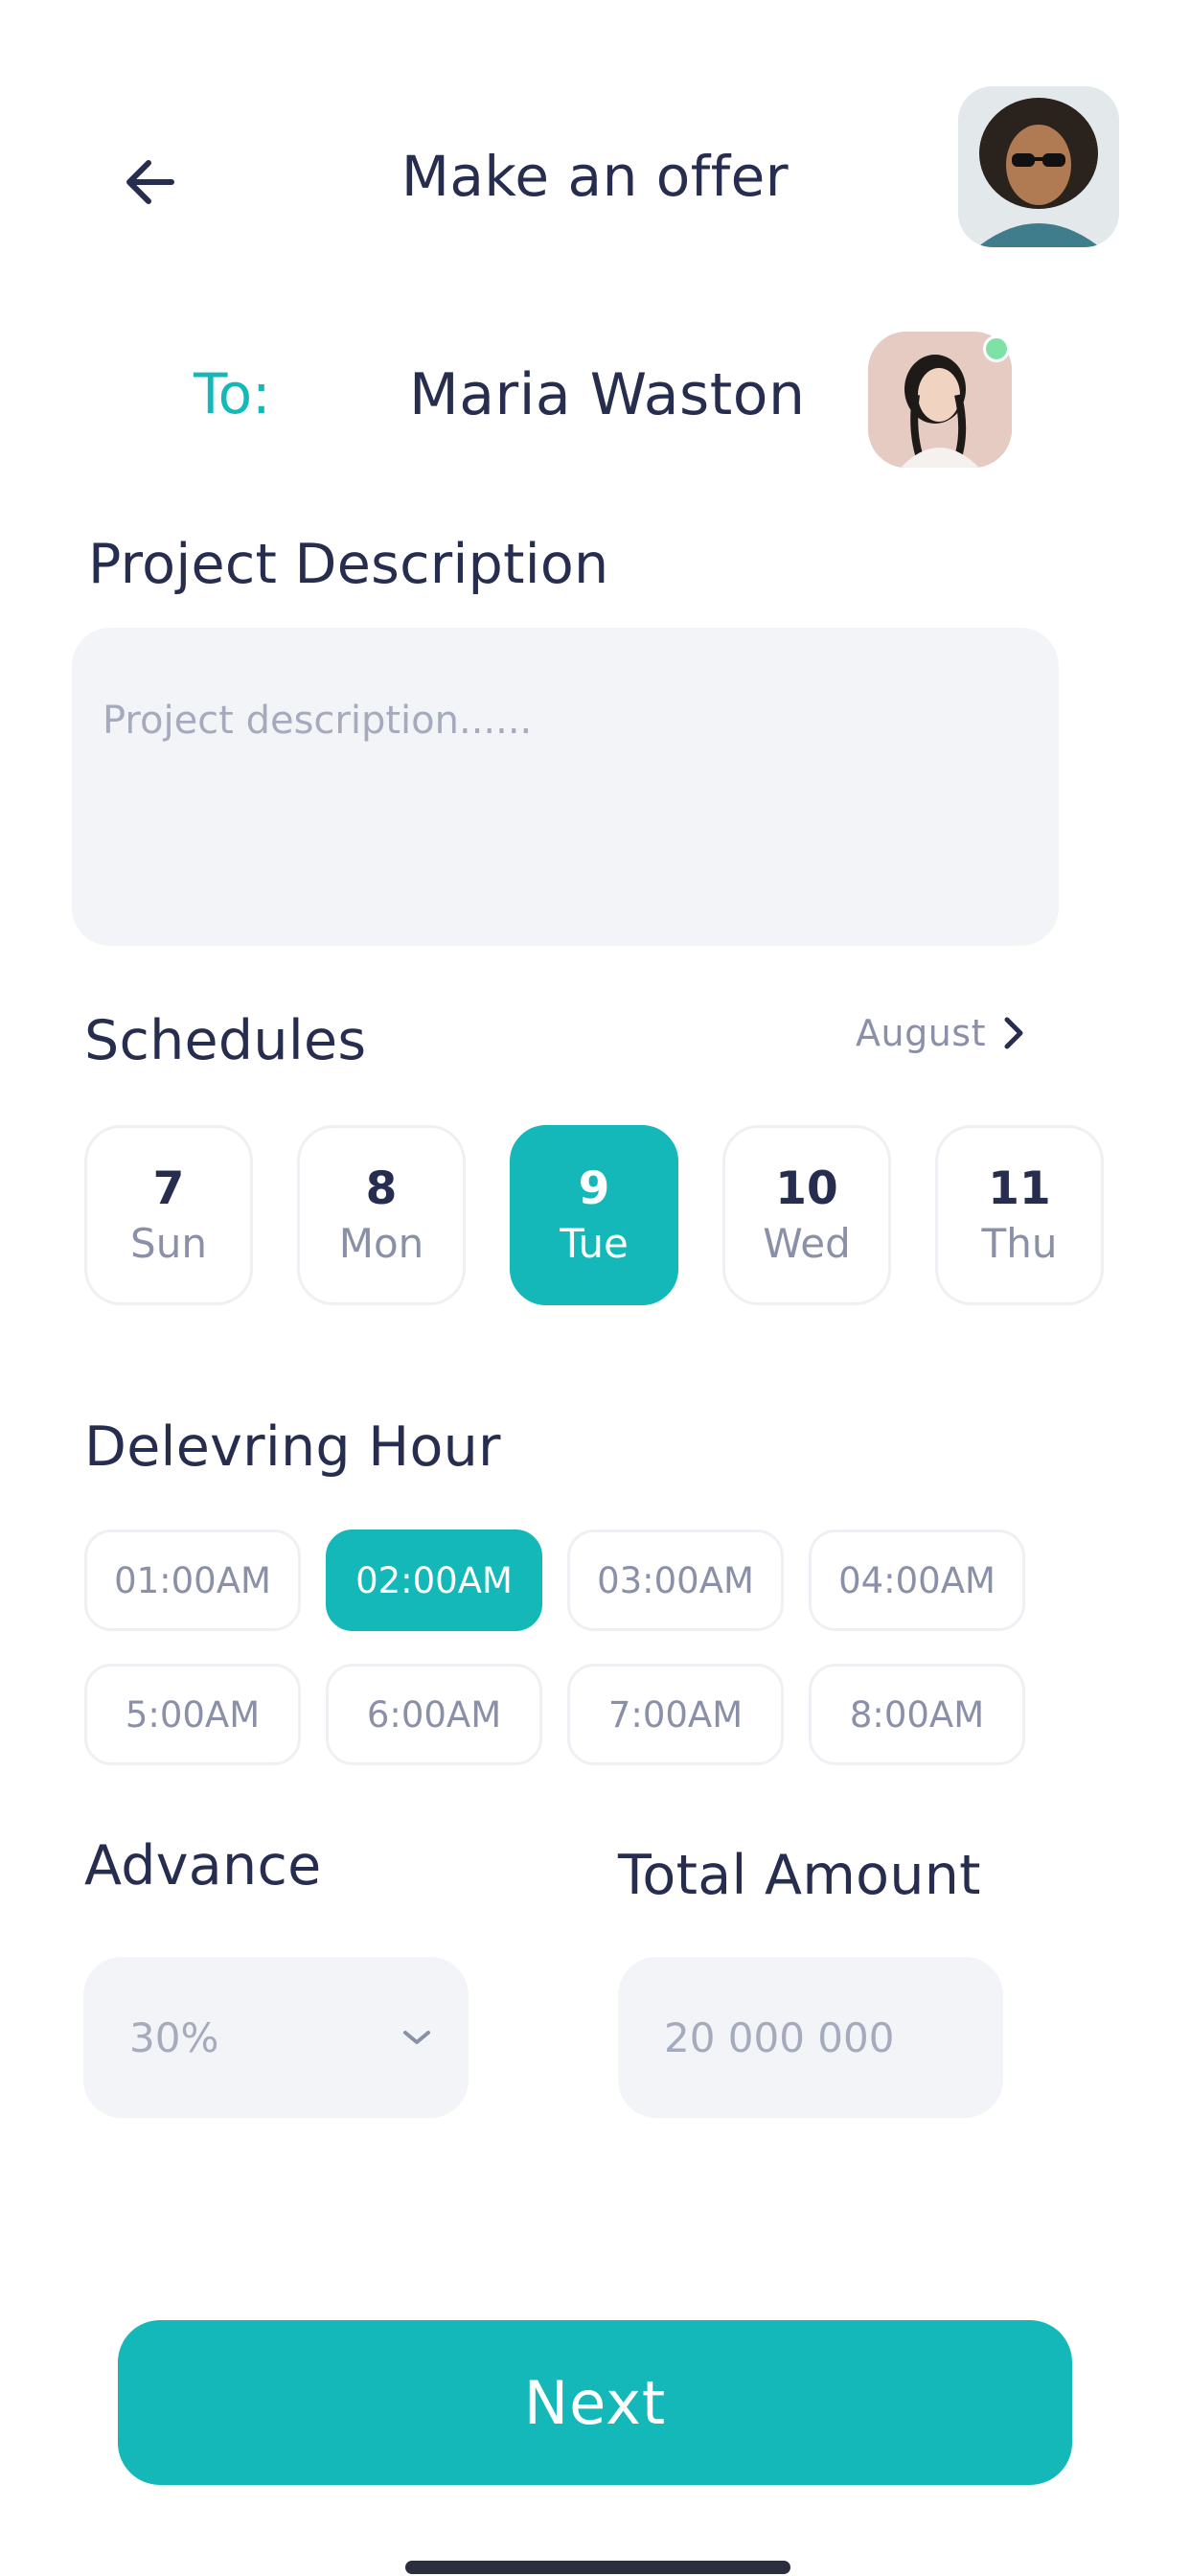 This screenshot has height=2576, width=1190. Describe the element at coordinates (233, 393) in the screenshot. I see `to-label: To:` at that location.